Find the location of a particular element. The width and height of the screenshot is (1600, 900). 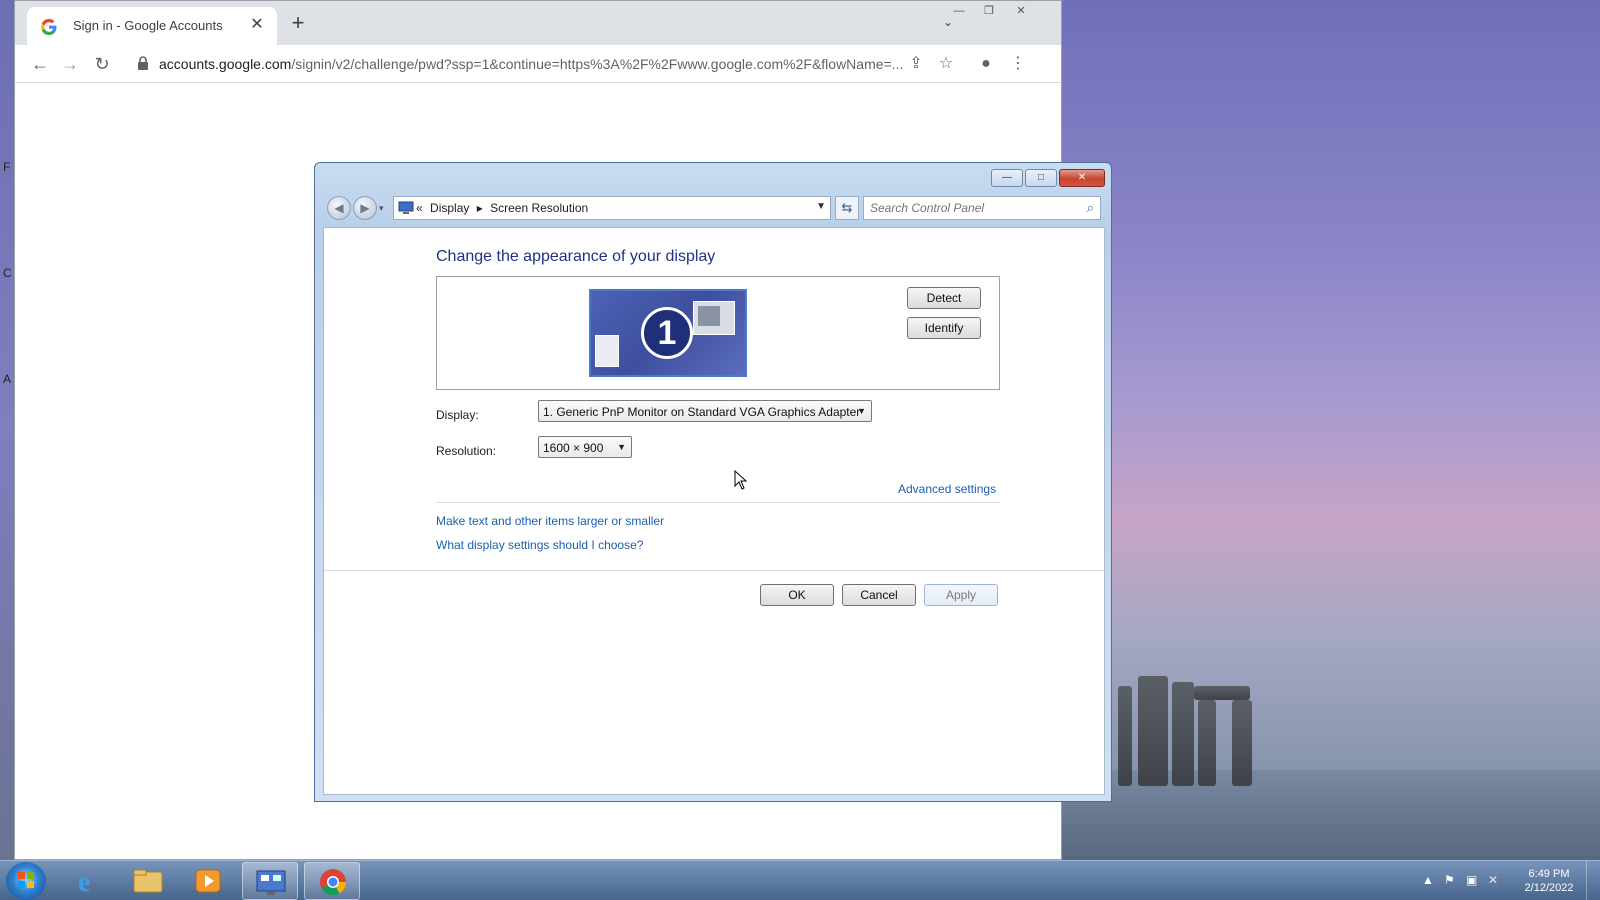

resolution-select: 1600 × 900 ▼ is located at coordinates (585, 447).